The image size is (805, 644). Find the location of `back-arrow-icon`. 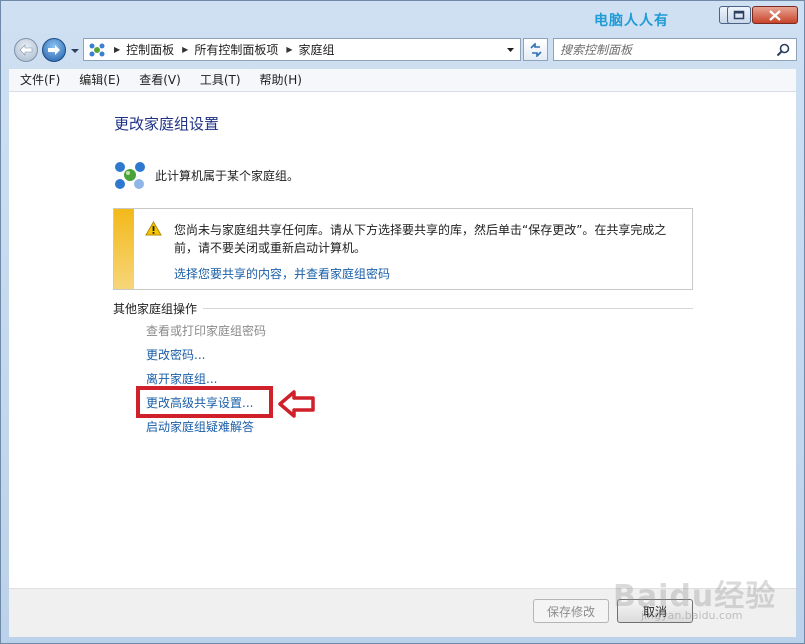

back-arrow-icon is located at coordinates (26, 50).